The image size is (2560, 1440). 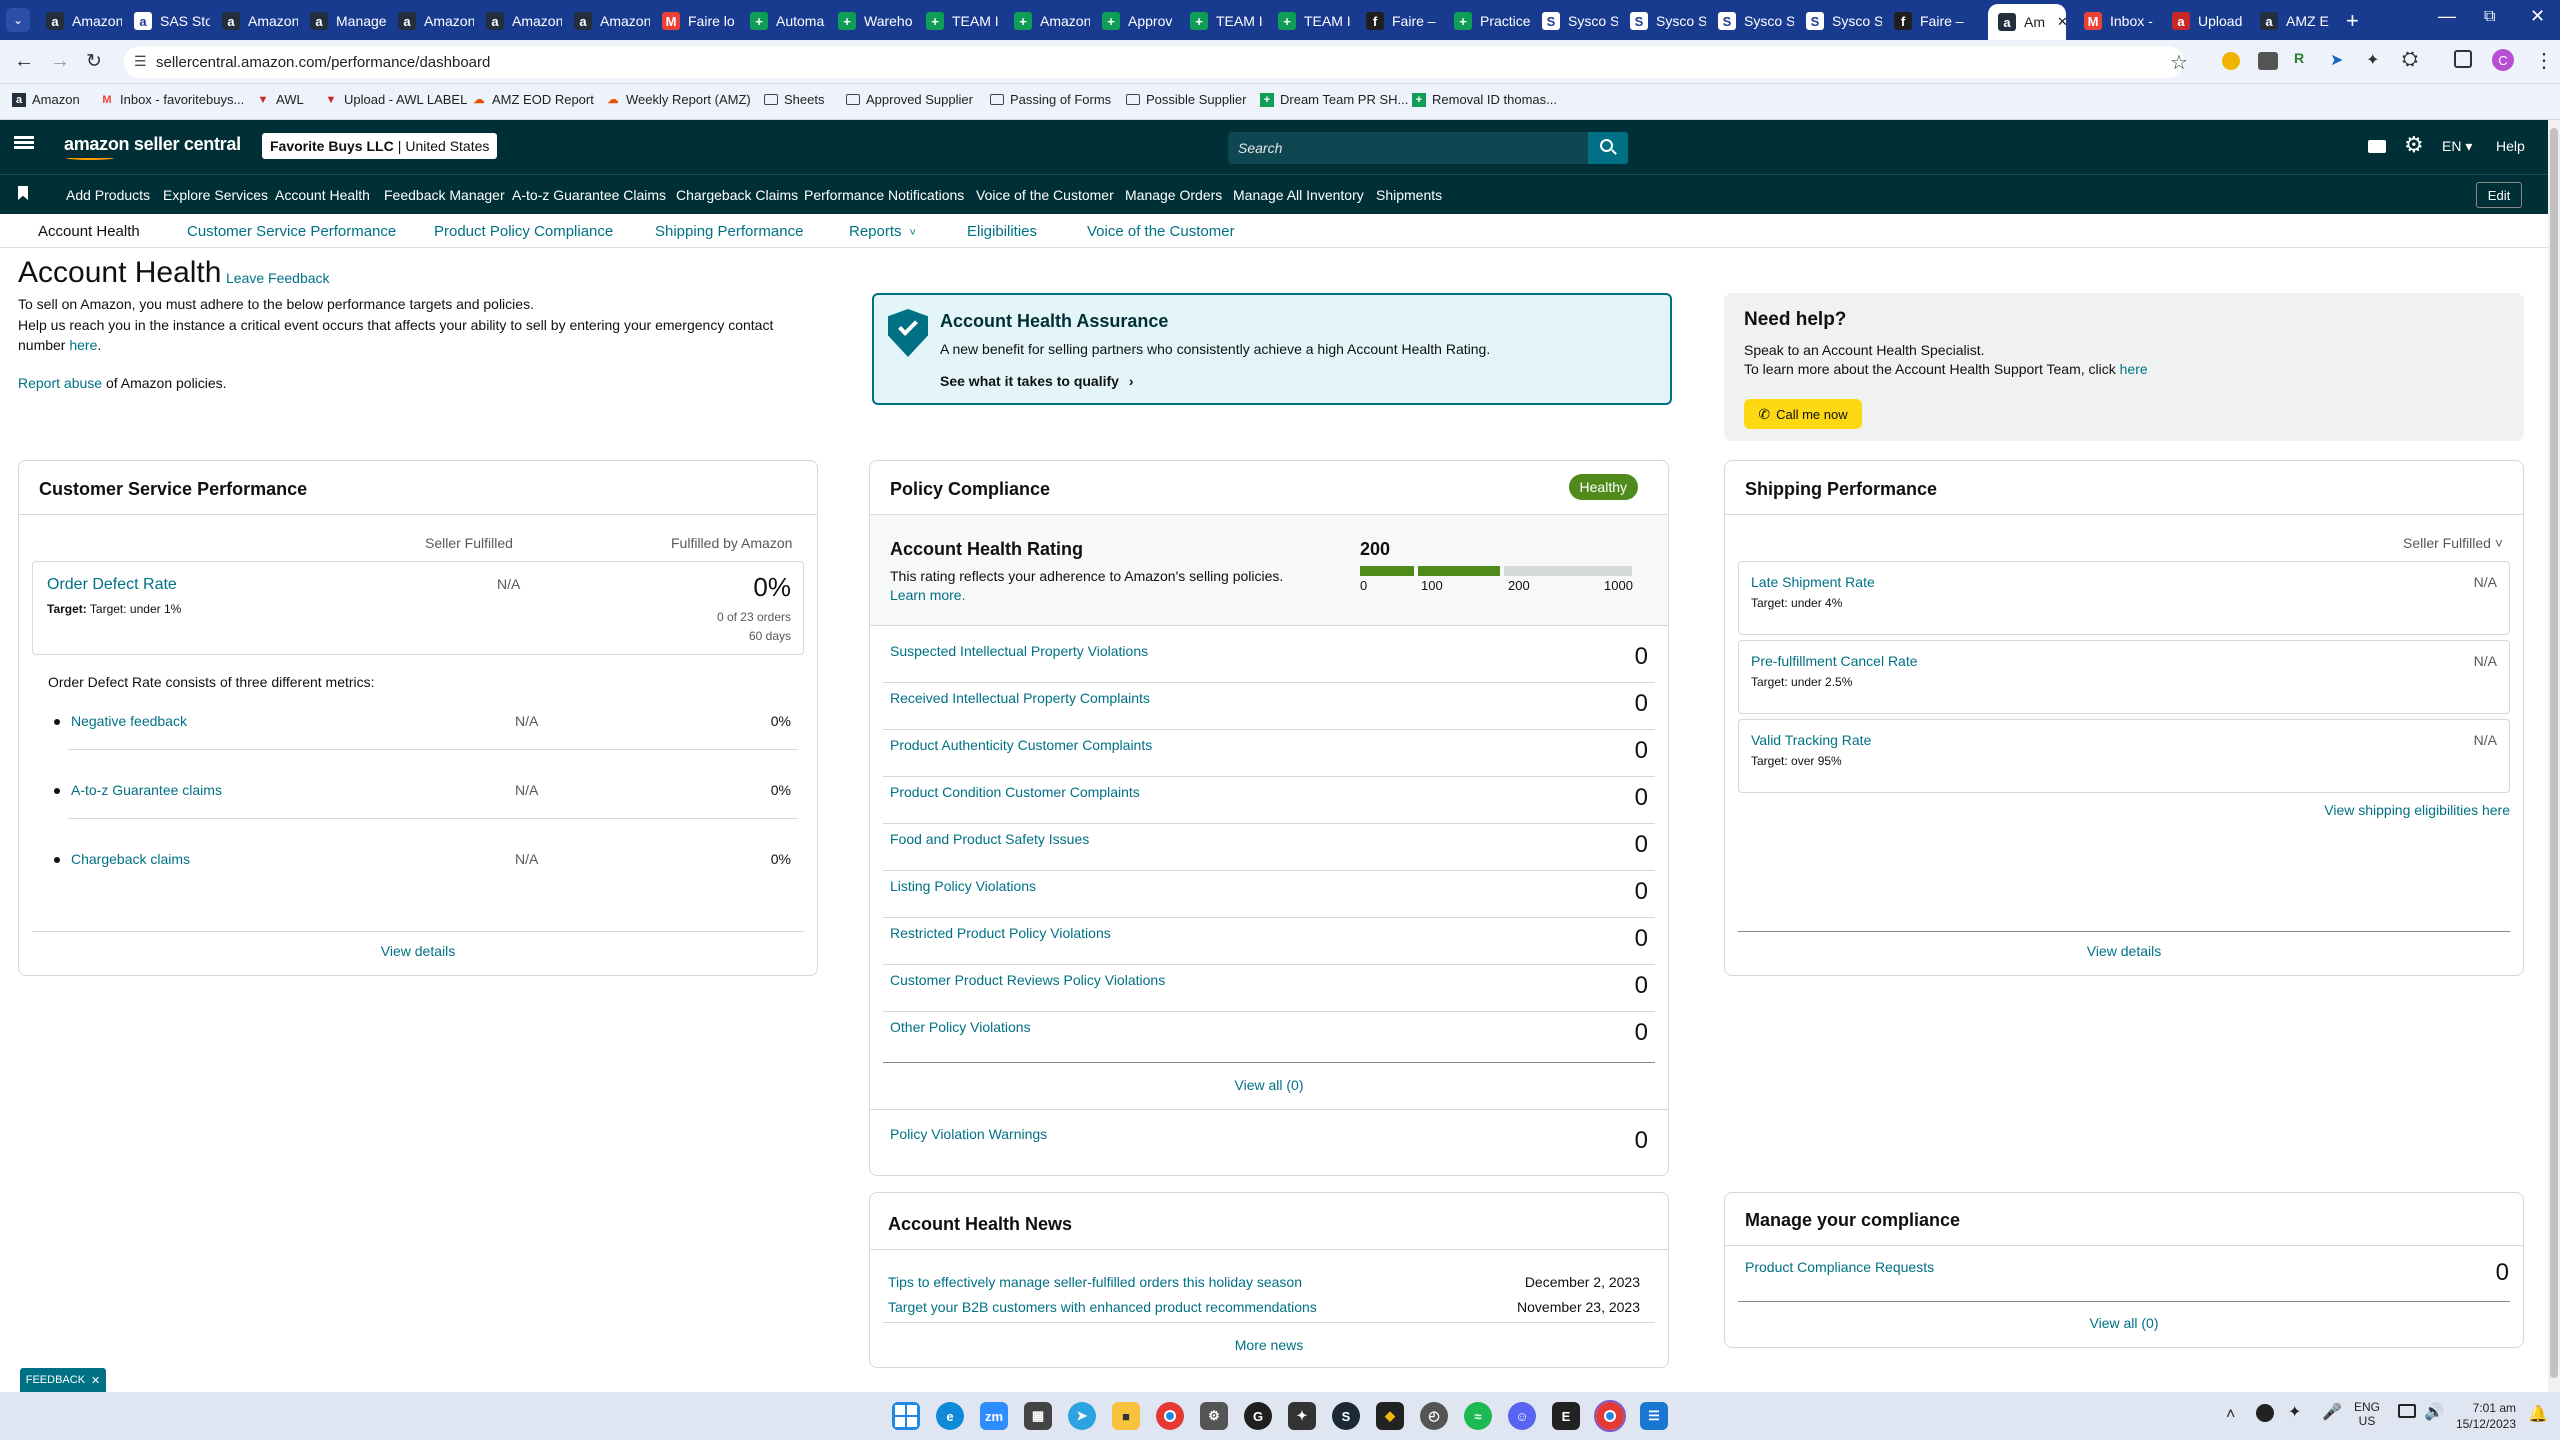 What do you see at coordinates (2407, 1411) in the screenshot?
I see `tray-network-icon` at bounding box center [2407, 1411].